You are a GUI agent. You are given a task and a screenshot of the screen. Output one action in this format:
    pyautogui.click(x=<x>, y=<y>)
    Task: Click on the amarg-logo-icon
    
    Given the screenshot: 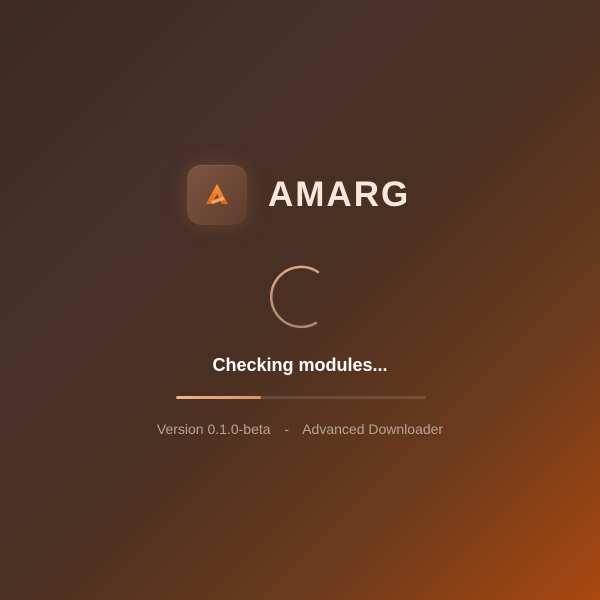 What is the action you would take?
    pyautogui.click(x=217, y=194)
    